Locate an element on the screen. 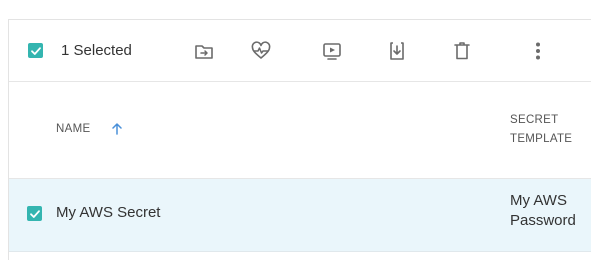  column-header-secret-template-line2: TEMPLATE is located at coordinates (541, 139).